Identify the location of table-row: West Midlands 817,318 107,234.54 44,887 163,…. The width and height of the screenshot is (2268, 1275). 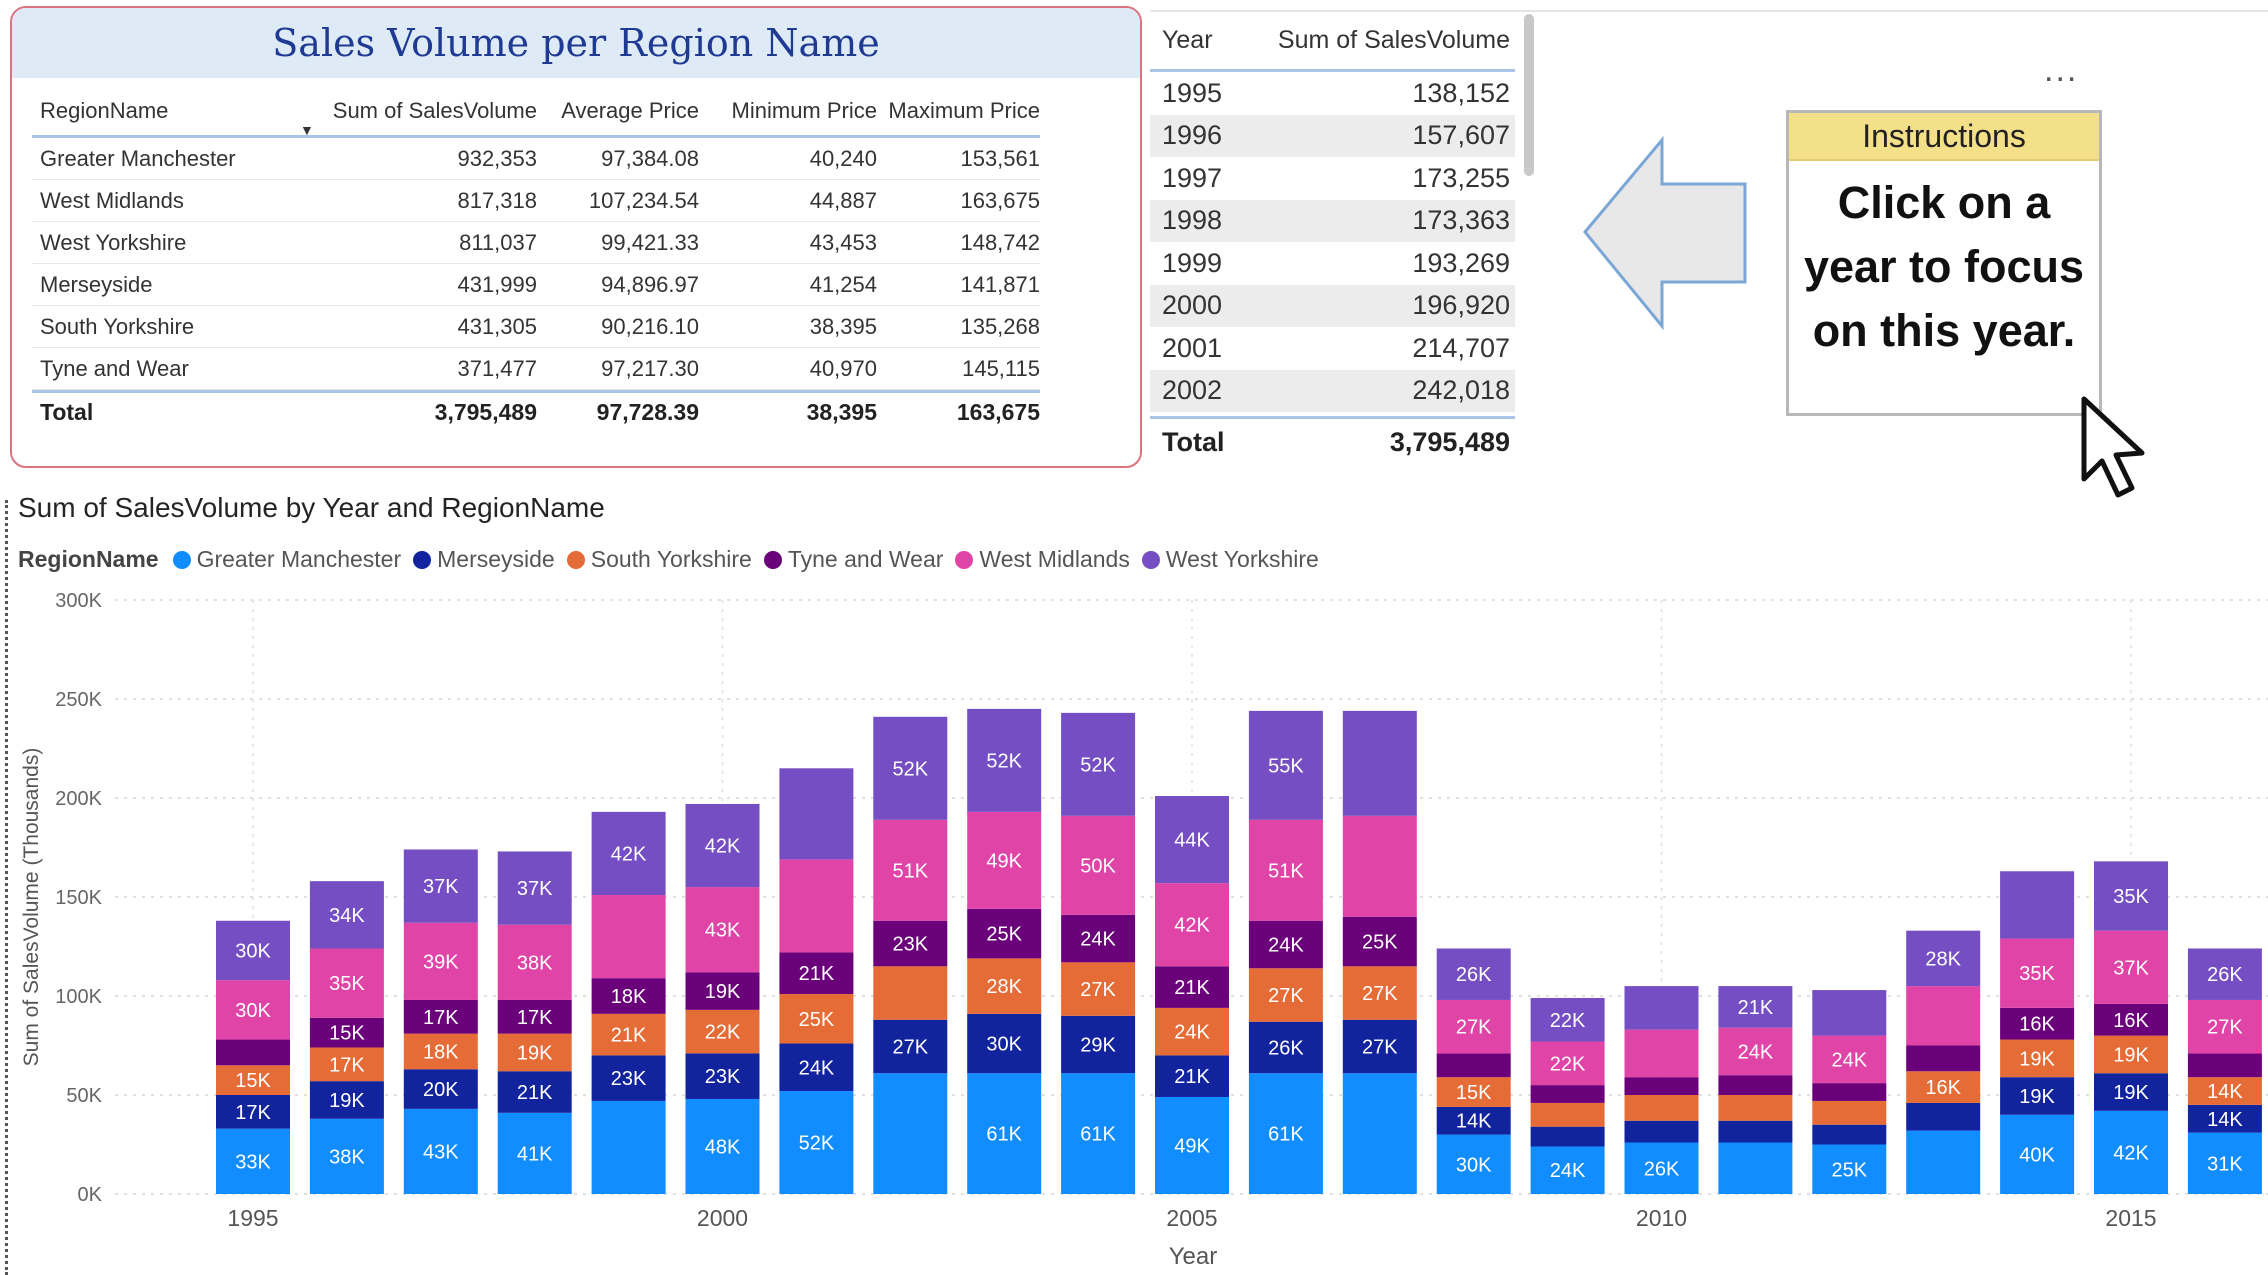
(536, 201).